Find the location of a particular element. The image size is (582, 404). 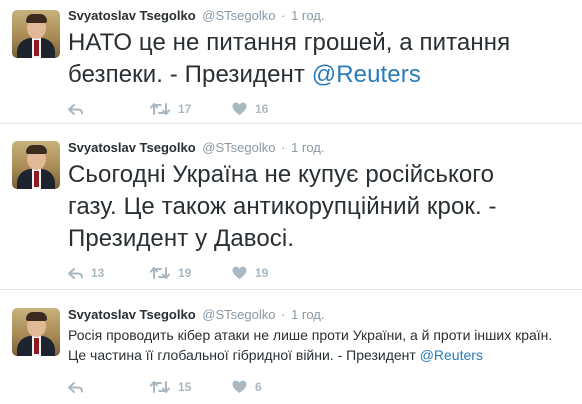

retweet-button: 19 is located at coordinates (170, 273).